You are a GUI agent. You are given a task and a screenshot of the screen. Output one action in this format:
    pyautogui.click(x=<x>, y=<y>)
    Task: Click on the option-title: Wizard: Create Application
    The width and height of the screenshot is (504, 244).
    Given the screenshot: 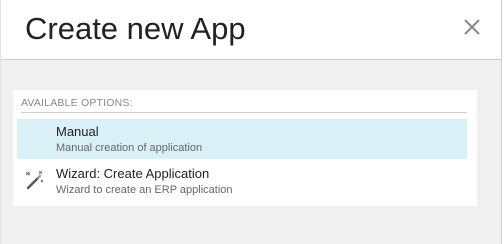 What is the action you would take?
    pyautogui.click(x=133, y=173)
    